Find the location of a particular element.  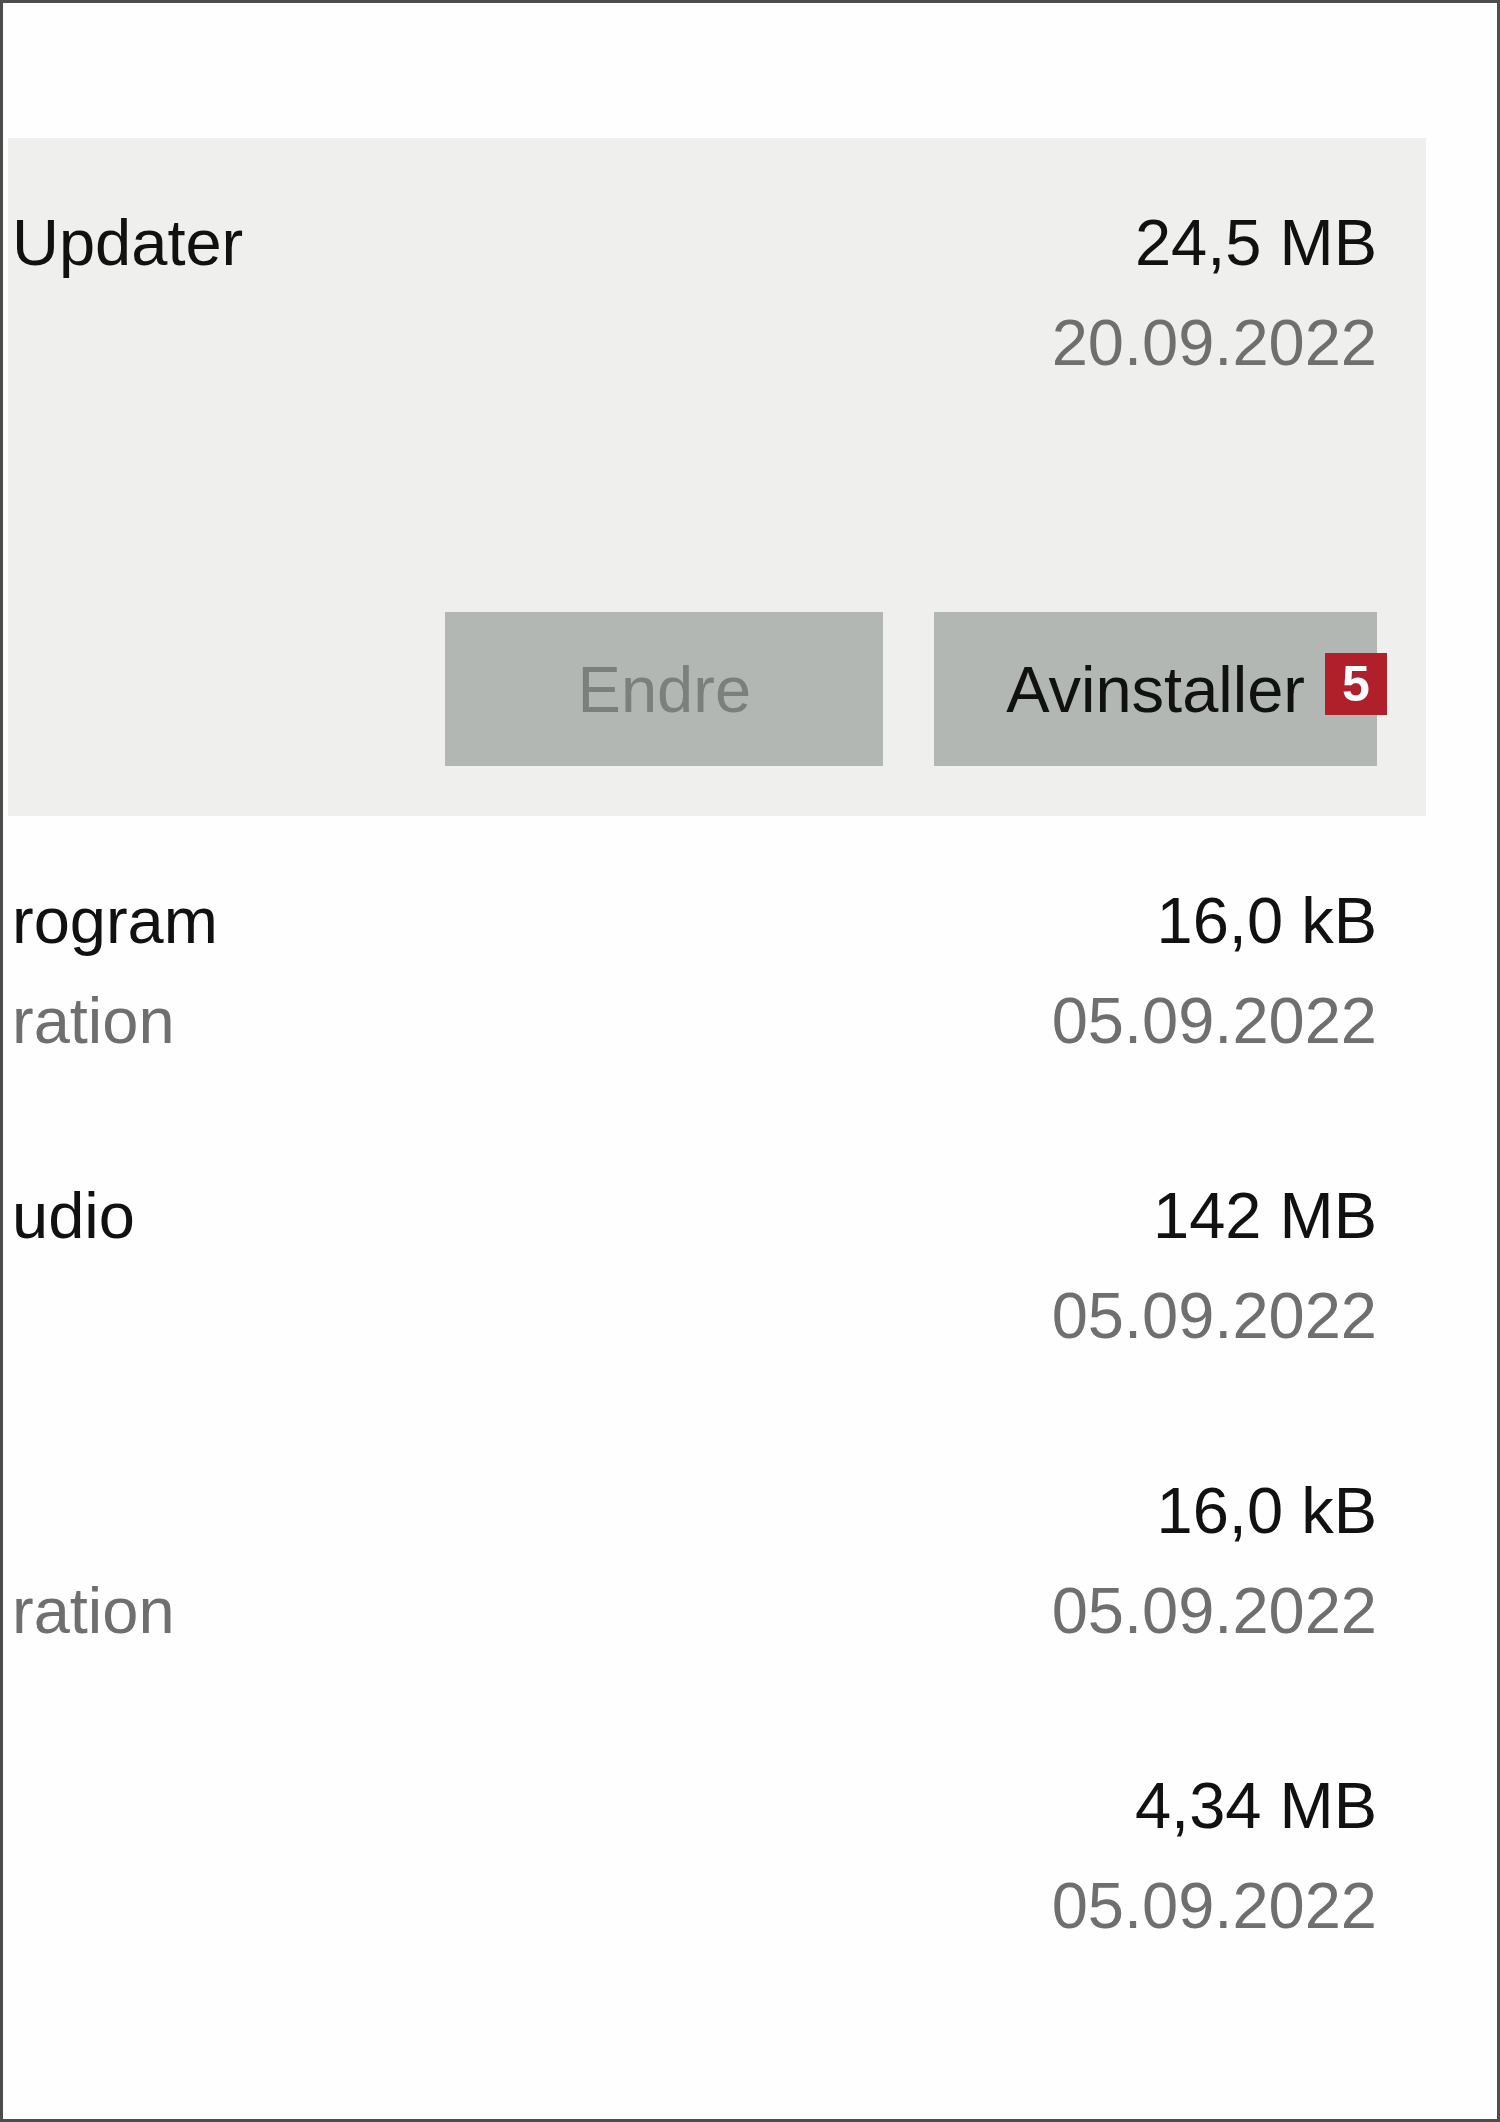

app-list-item: rogram 16,0 kB ration 05.09.2022 is located at coordinates (717, 963).